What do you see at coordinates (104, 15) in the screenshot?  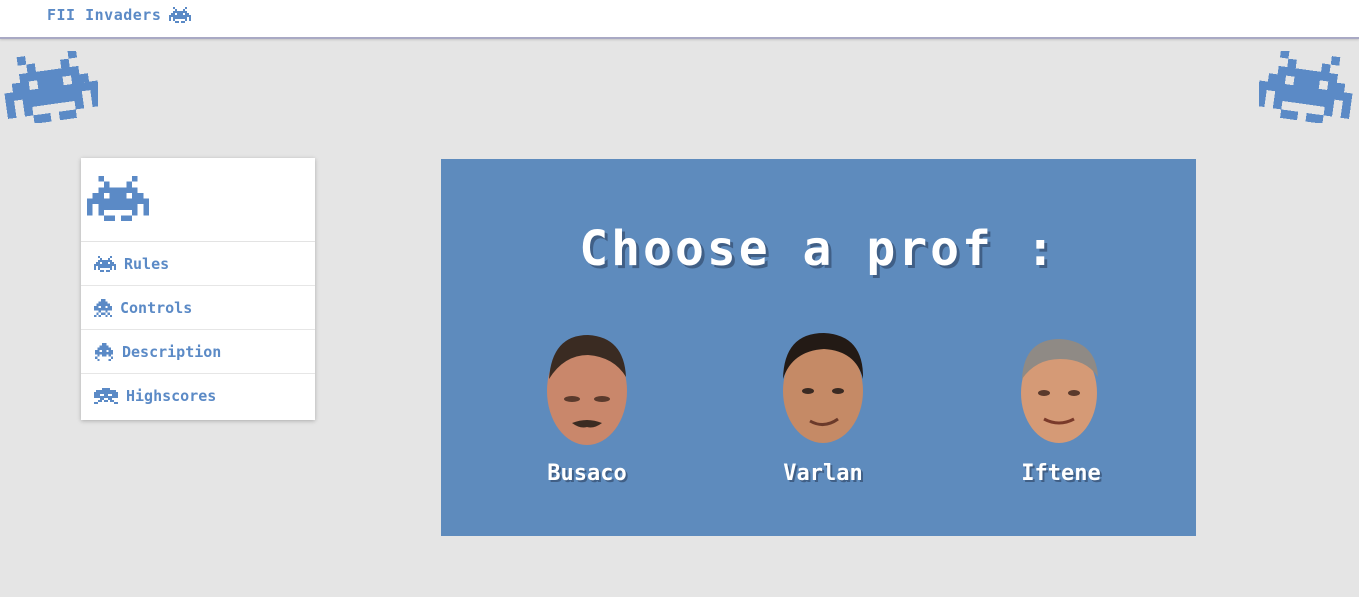 I see `brand-label: FII Invaders` at bounding box center [104, 15].